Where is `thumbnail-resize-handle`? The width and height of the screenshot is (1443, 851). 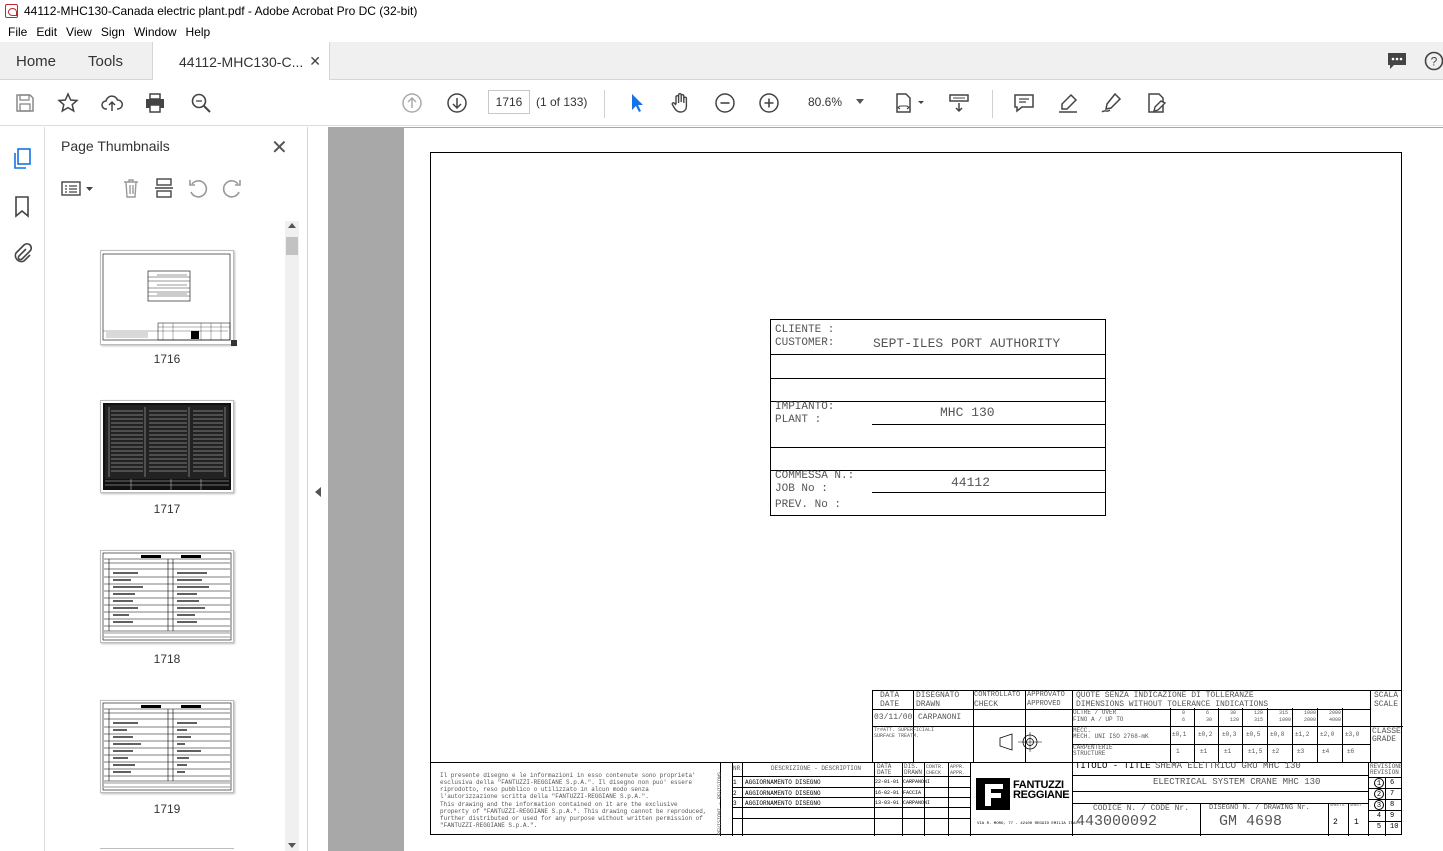
thumbnail-resize-handle is located at coordinates (234, 343).